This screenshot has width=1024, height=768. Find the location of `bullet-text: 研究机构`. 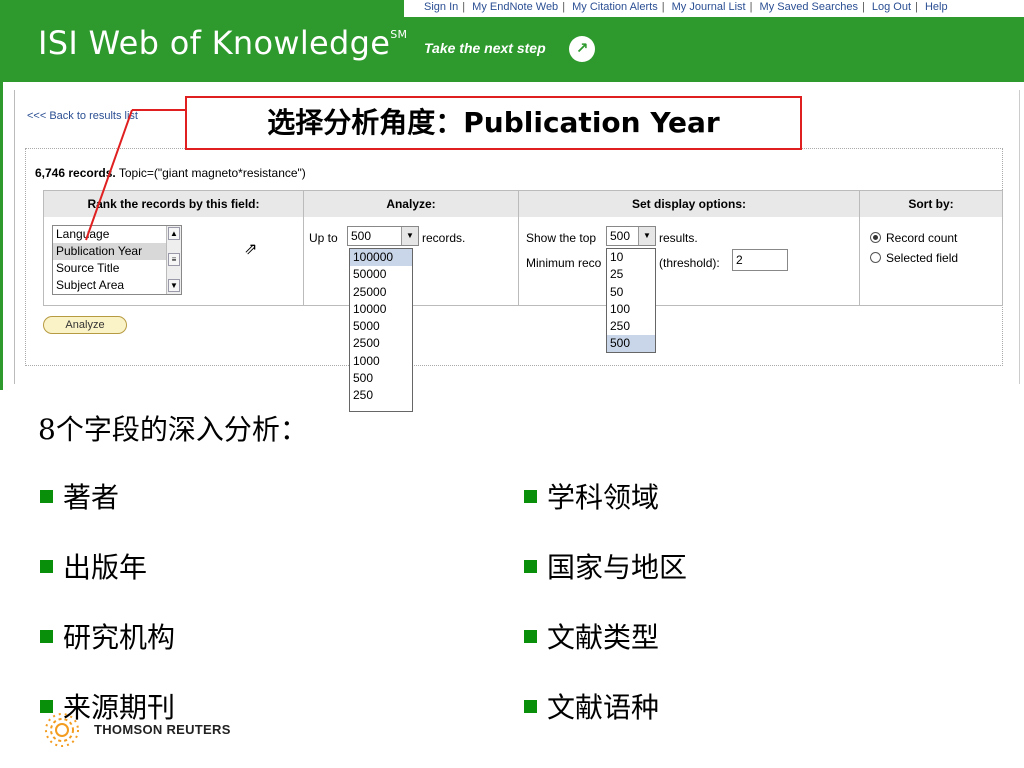

bullet-text: 研究机构 is located at coordinates (119, 637).